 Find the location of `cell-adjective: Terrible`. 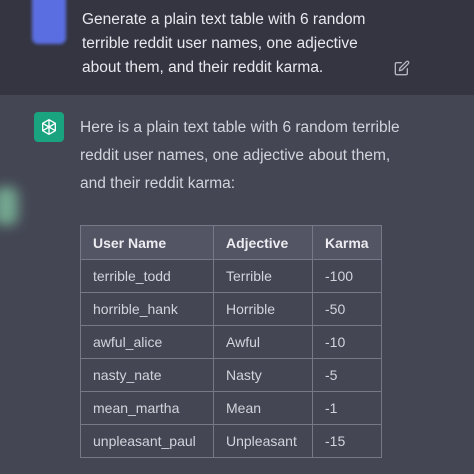

cell-adjective: Terrible is located at coordinates (263, 276).